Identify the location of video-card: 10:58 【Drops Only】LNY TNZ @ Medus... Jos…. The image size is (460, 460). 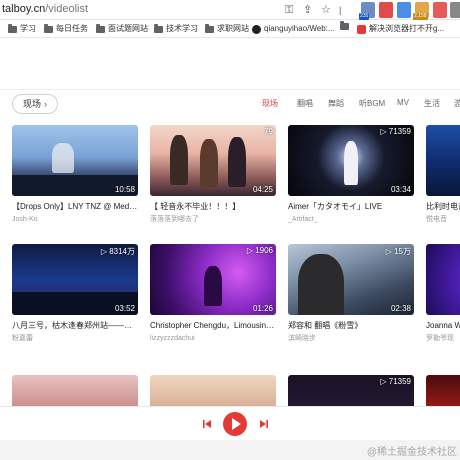
(75, 175).